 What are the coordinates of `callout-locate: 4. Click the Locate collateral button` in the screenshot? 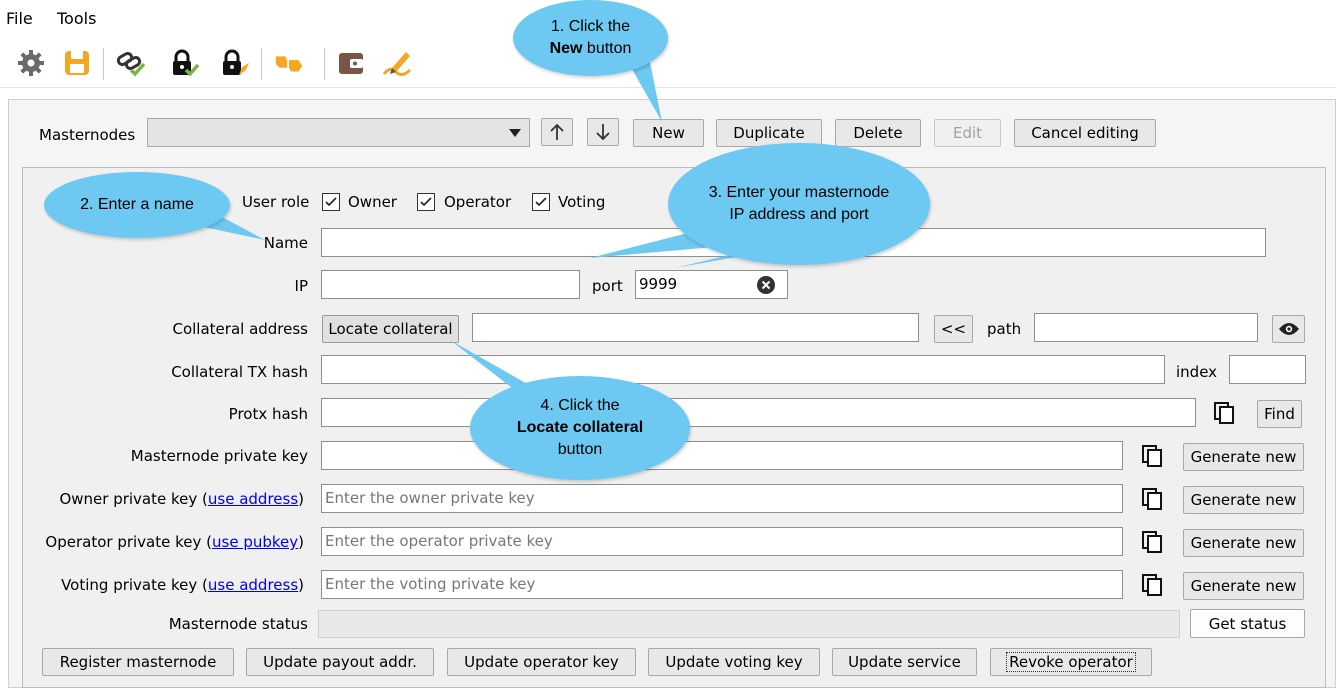 It's located at (580, 428).